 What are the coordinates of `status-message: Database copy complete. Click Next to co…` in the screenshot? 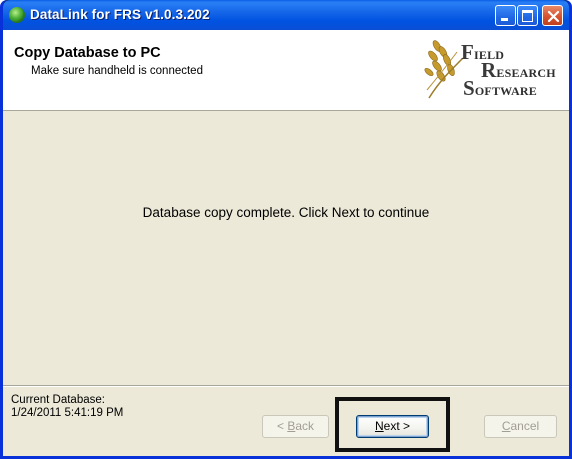 It's located at (286, 212).